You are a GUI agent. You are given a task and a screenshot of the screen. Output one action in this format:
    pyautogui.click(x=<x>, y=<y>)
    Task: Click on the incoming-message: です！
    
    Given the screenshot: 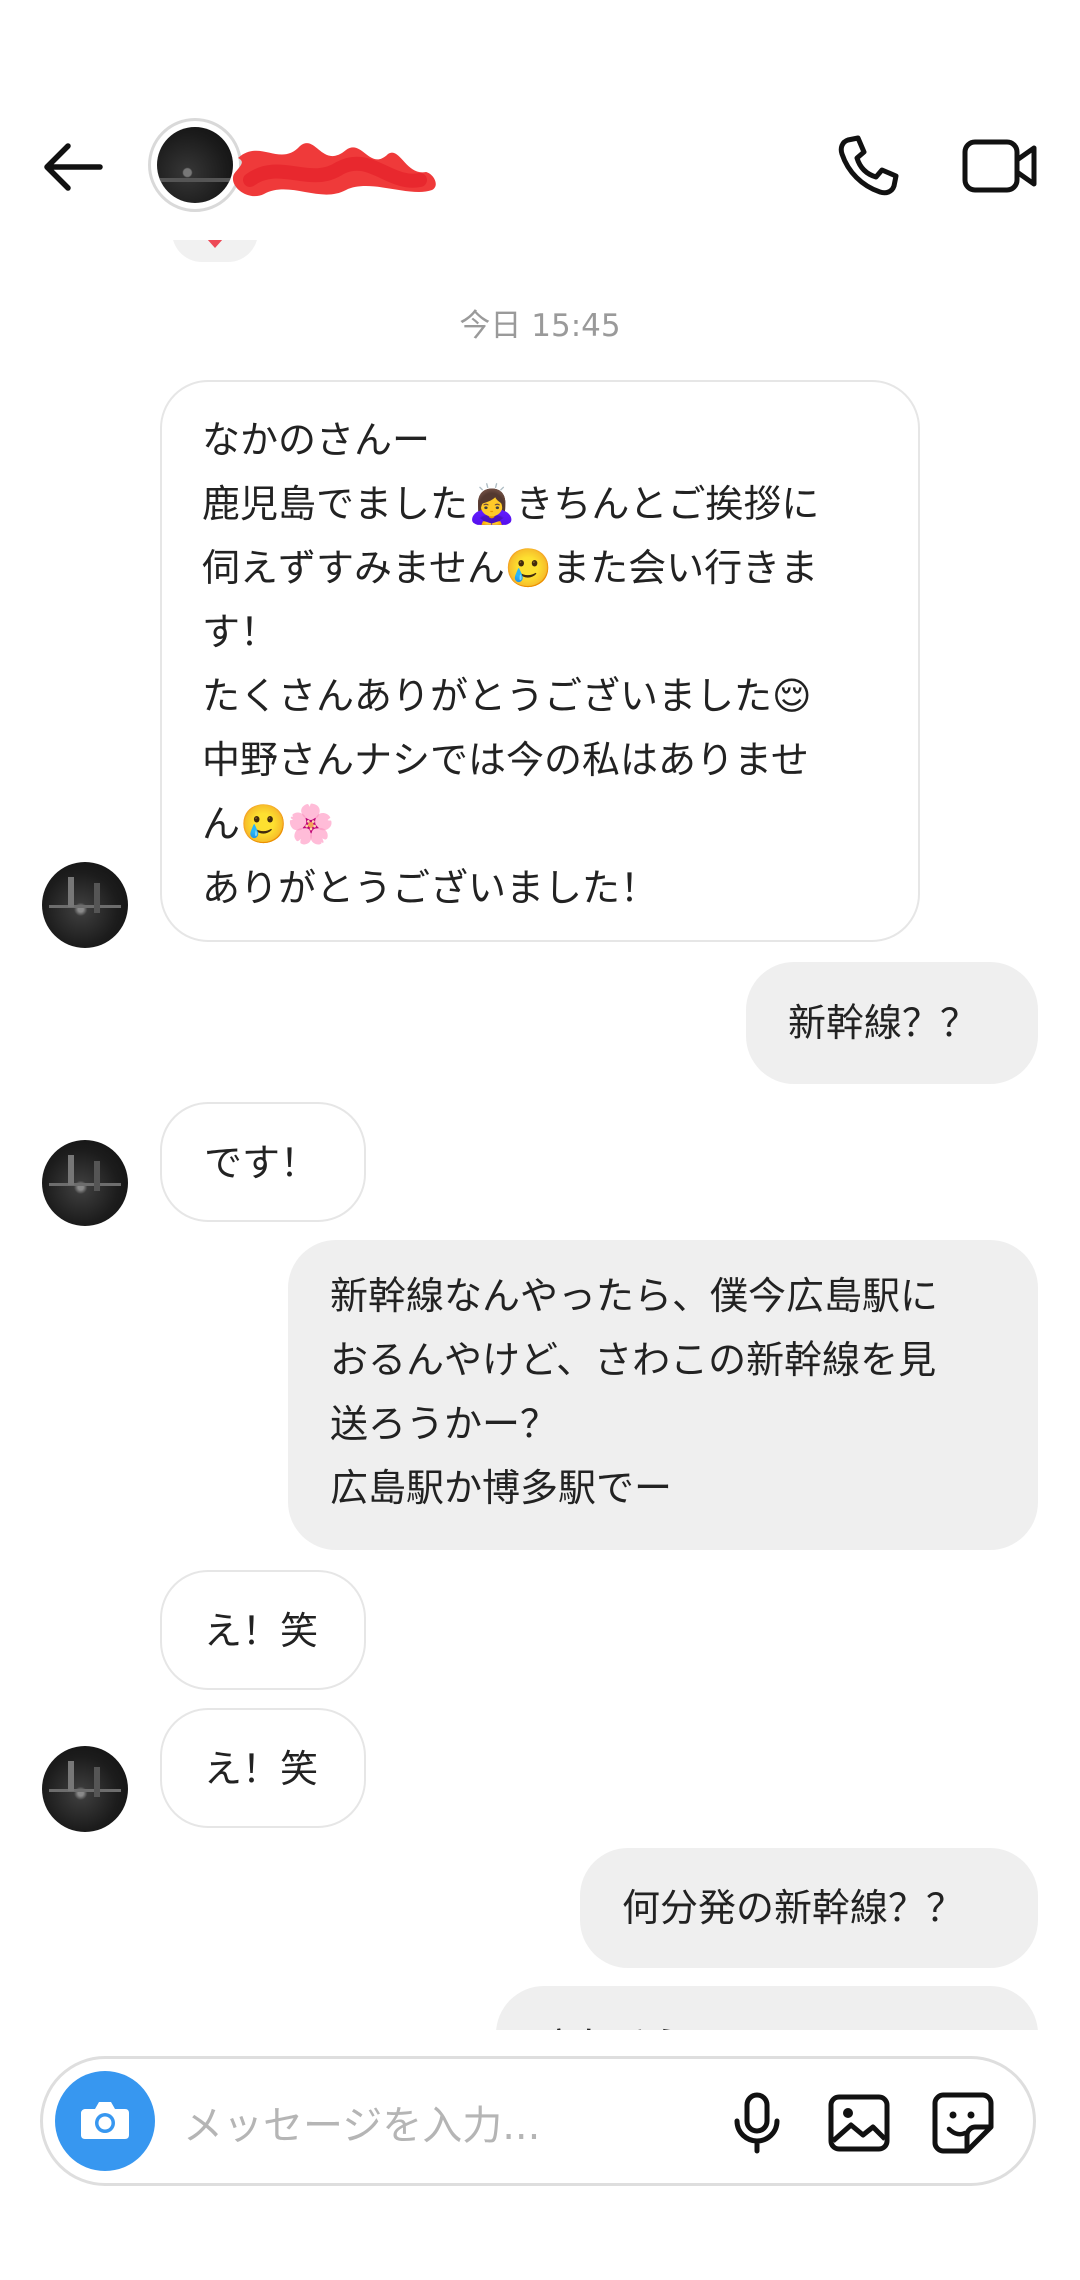 What is the action you would take?
    pyautogui.click(x=263, y=1162)
    